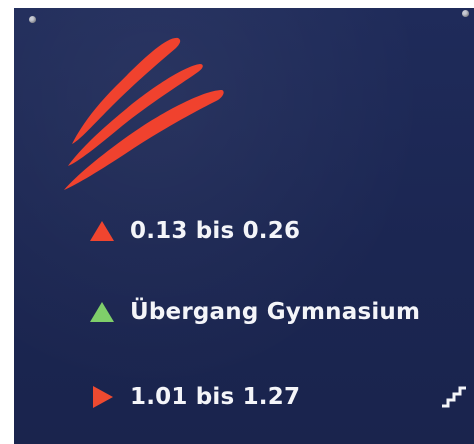 This screenshot has width=474, height=444. I want to click on legend-row-2: Übergang Gymnasium, so click(254, 312).